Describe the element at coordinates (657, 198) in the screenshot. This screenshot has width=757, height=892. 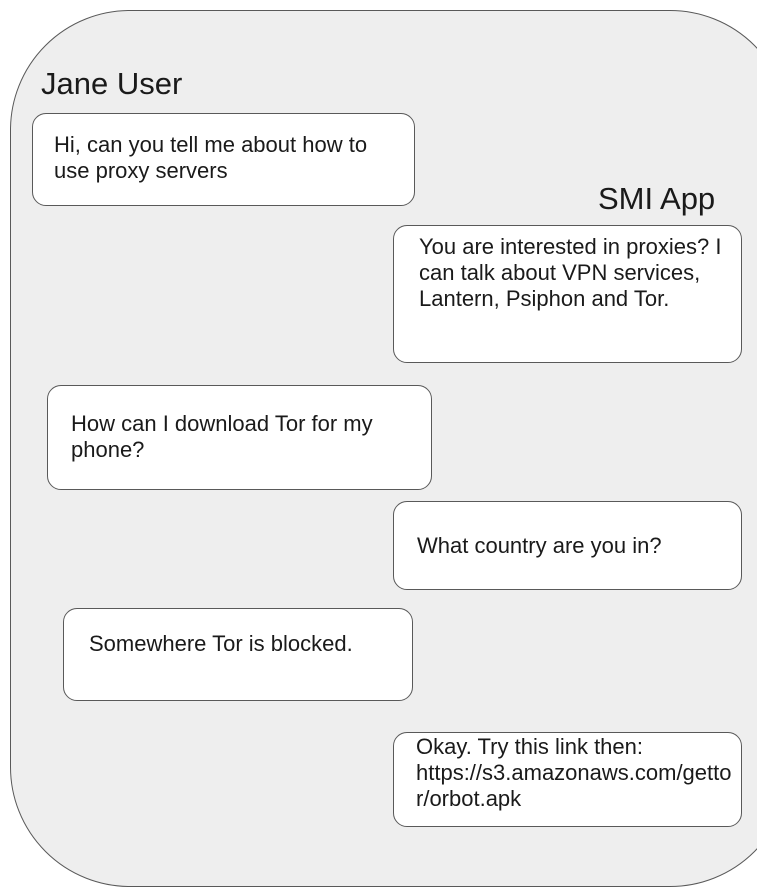
I see `app-name-label: SMI App` at that location.